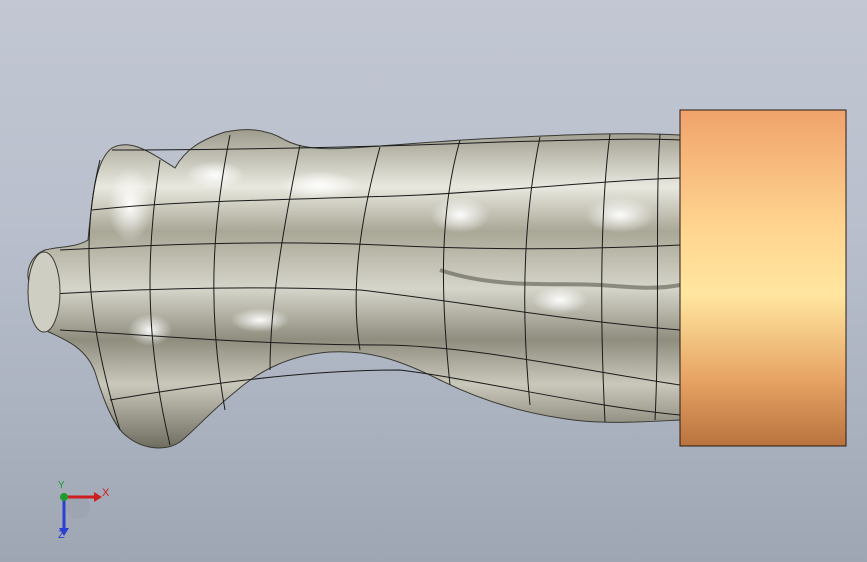 This screenshot has width=867, height=562. I want to click on x-axis-label: X, so click(106, 493).